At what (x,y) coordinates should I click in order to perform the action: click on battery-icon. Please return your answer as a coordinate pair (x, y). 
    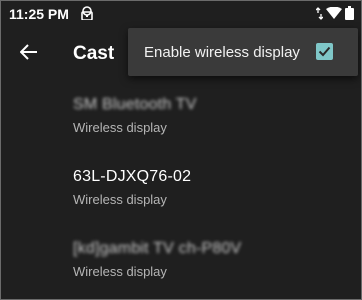
    Looking at the image, I should click on (349, 13).